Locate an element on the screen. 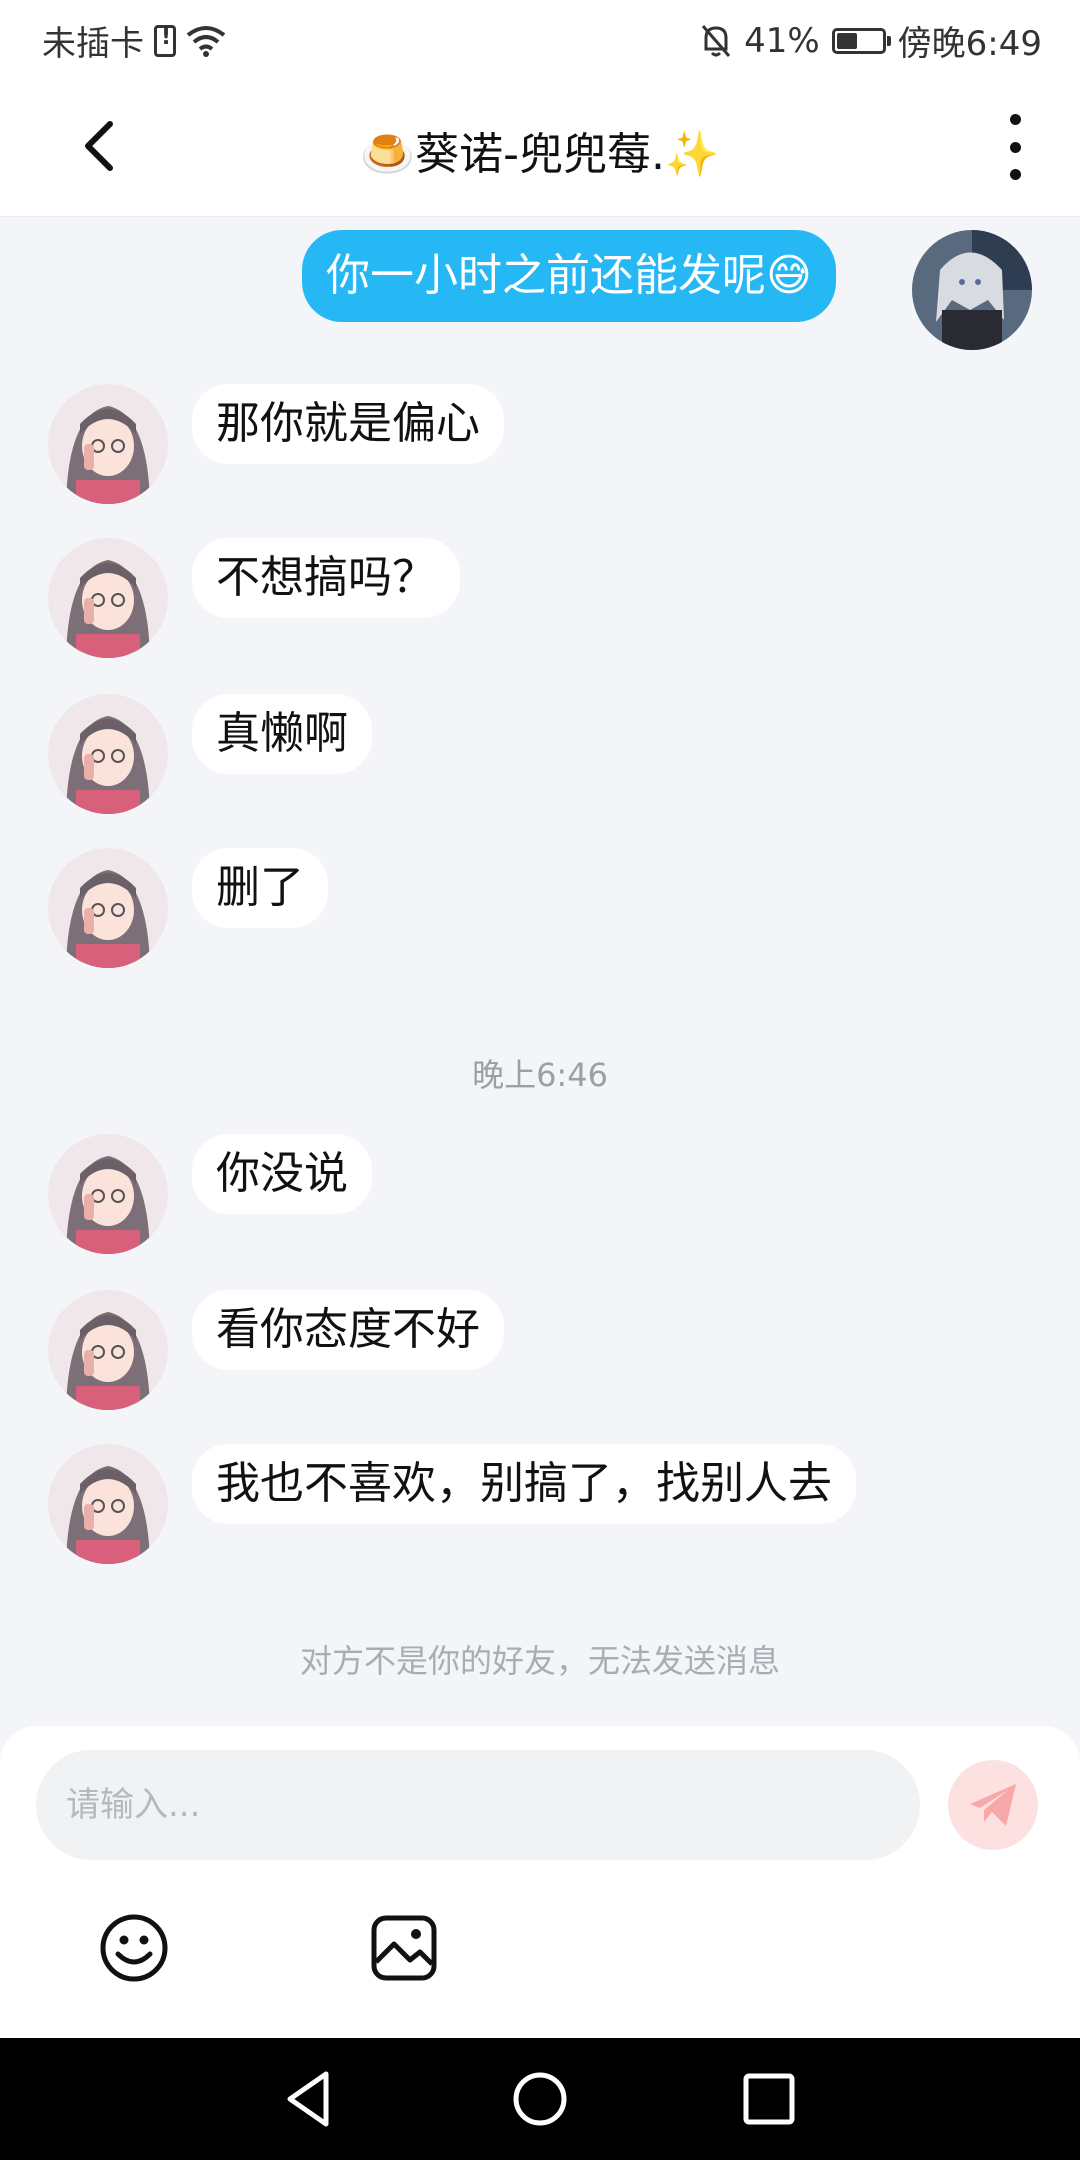  status-left: 未插卡 is located at coordinates (134, 40).